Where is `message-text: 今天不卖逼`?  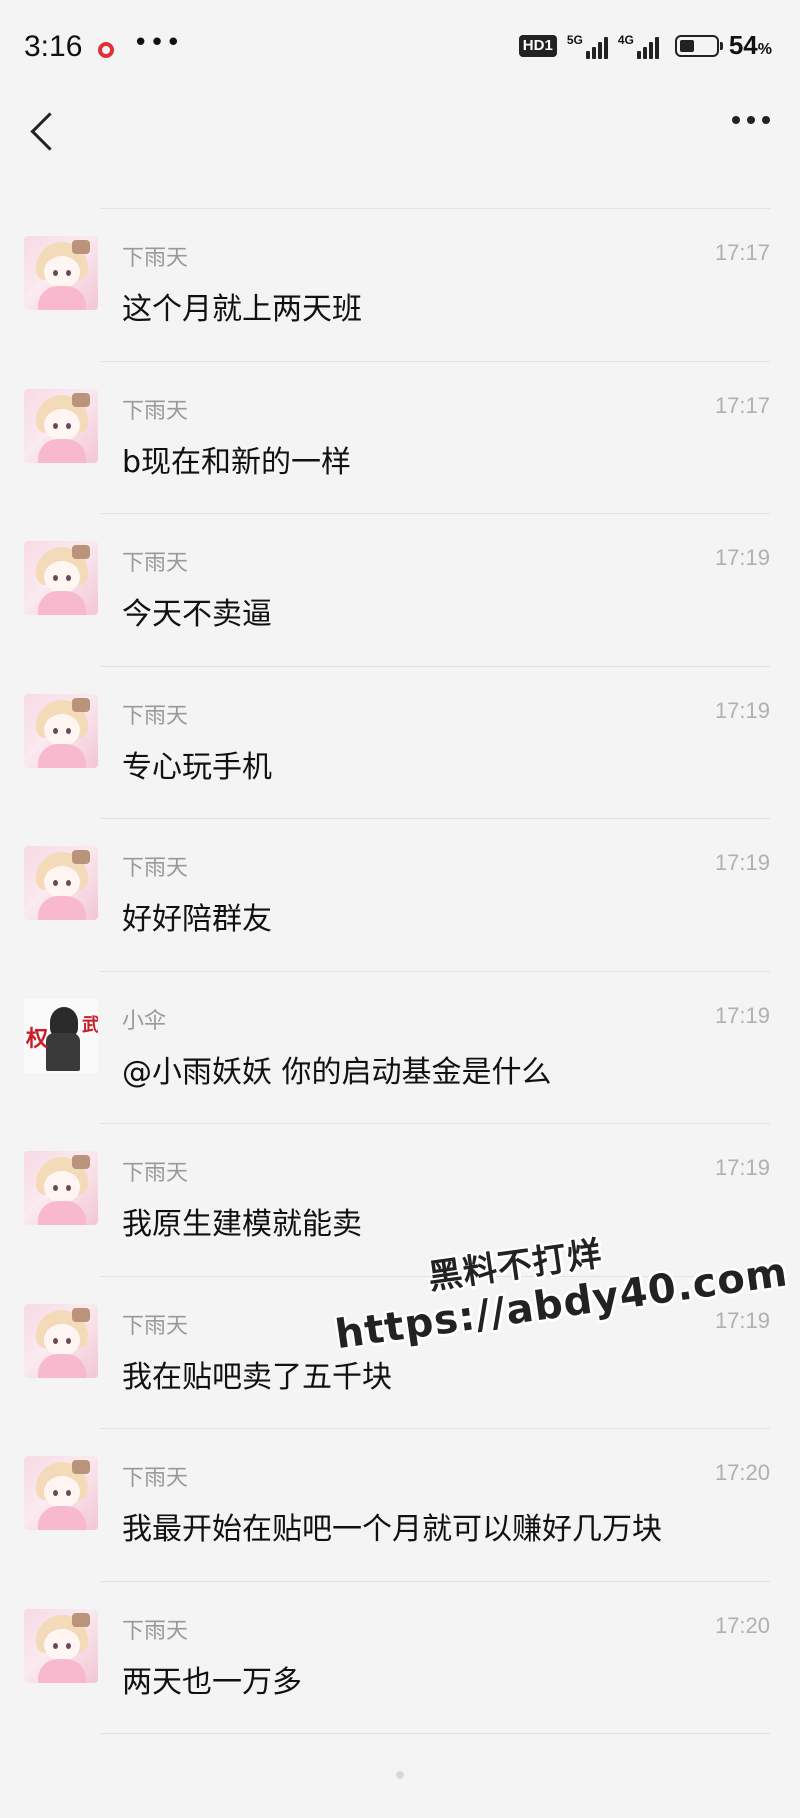
message-text: 今天不卖逼 is located at coordinates (197, 614).